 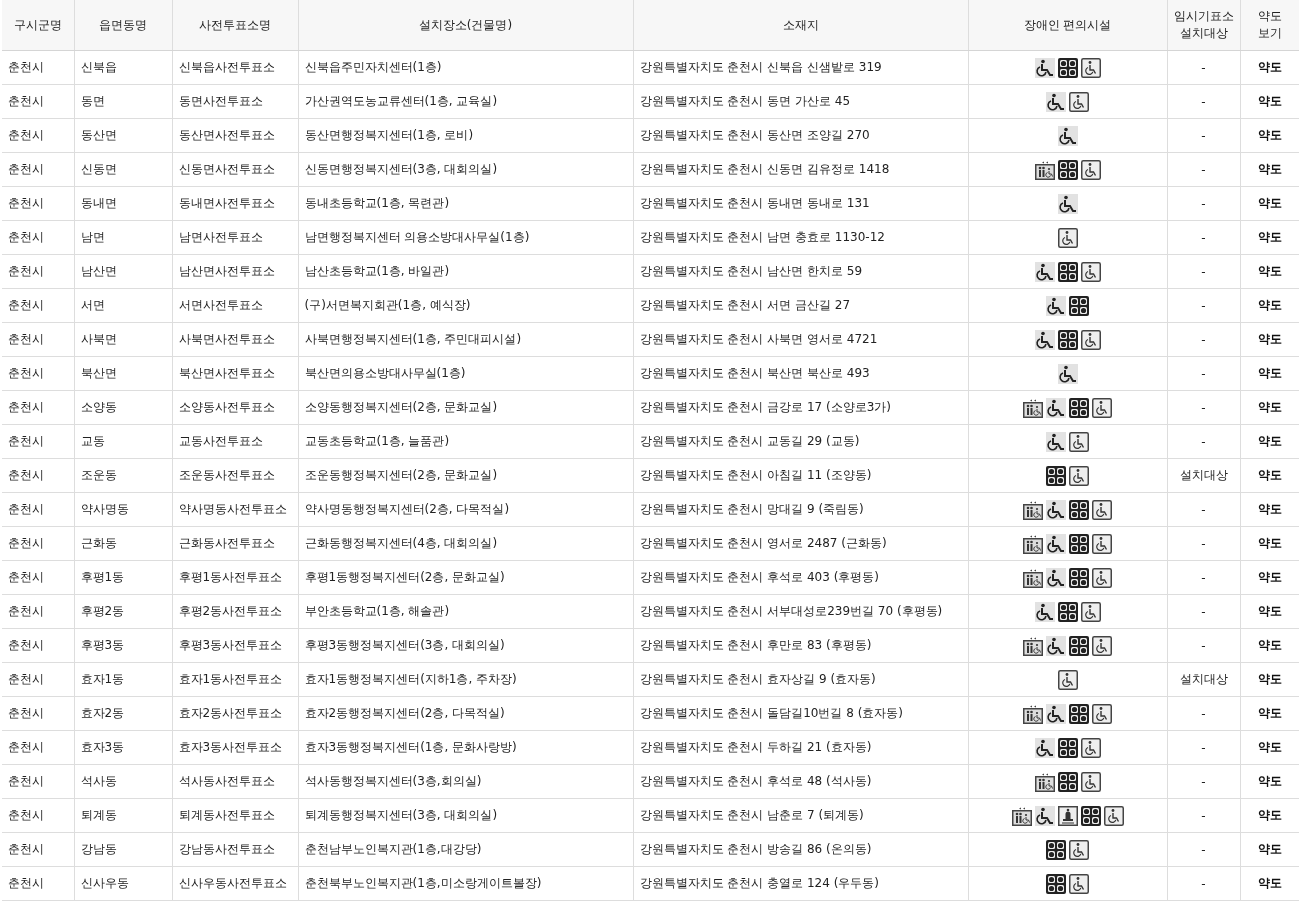 I want to click on district-name: 교동, so click(x=92, y=441).